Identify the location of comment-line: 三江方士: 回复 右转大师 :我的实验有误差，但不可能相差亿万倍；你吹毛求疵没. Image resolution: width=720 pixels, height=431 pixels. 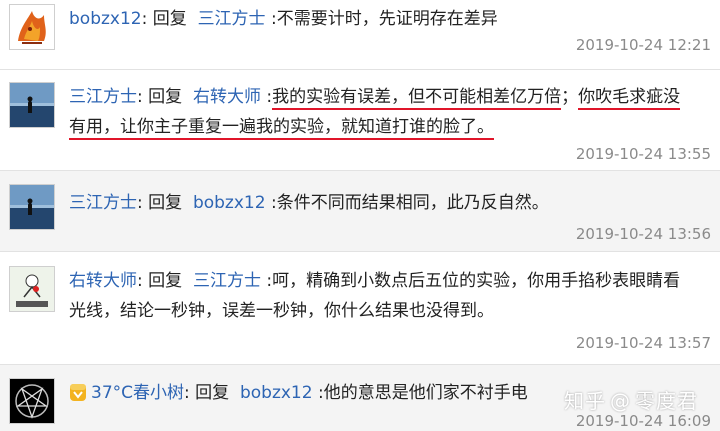
(389, 97).